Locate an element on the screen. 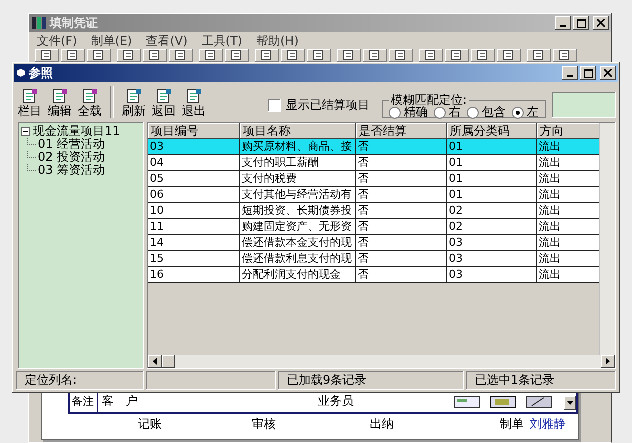 Image resolution: width=632 pixels, height=443 pixels. menu-item: 制单(E) is located at coordinates (111, 41).